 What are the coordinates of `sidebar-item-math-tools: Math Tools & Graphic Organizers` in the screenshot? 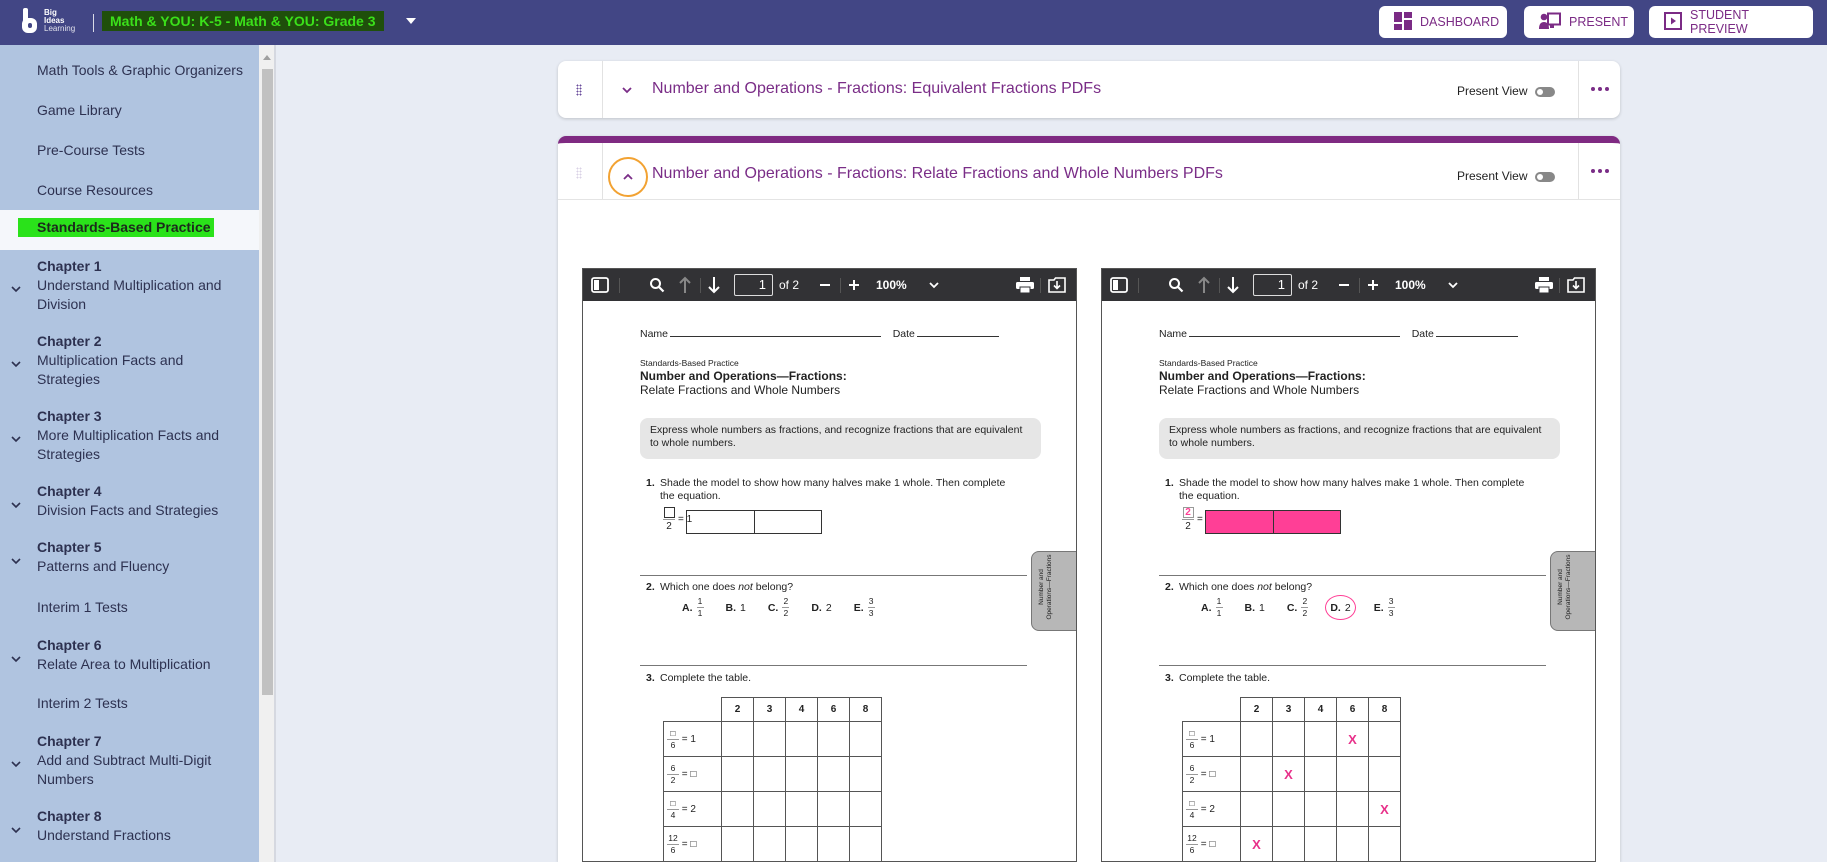 It's located at (129, 79).